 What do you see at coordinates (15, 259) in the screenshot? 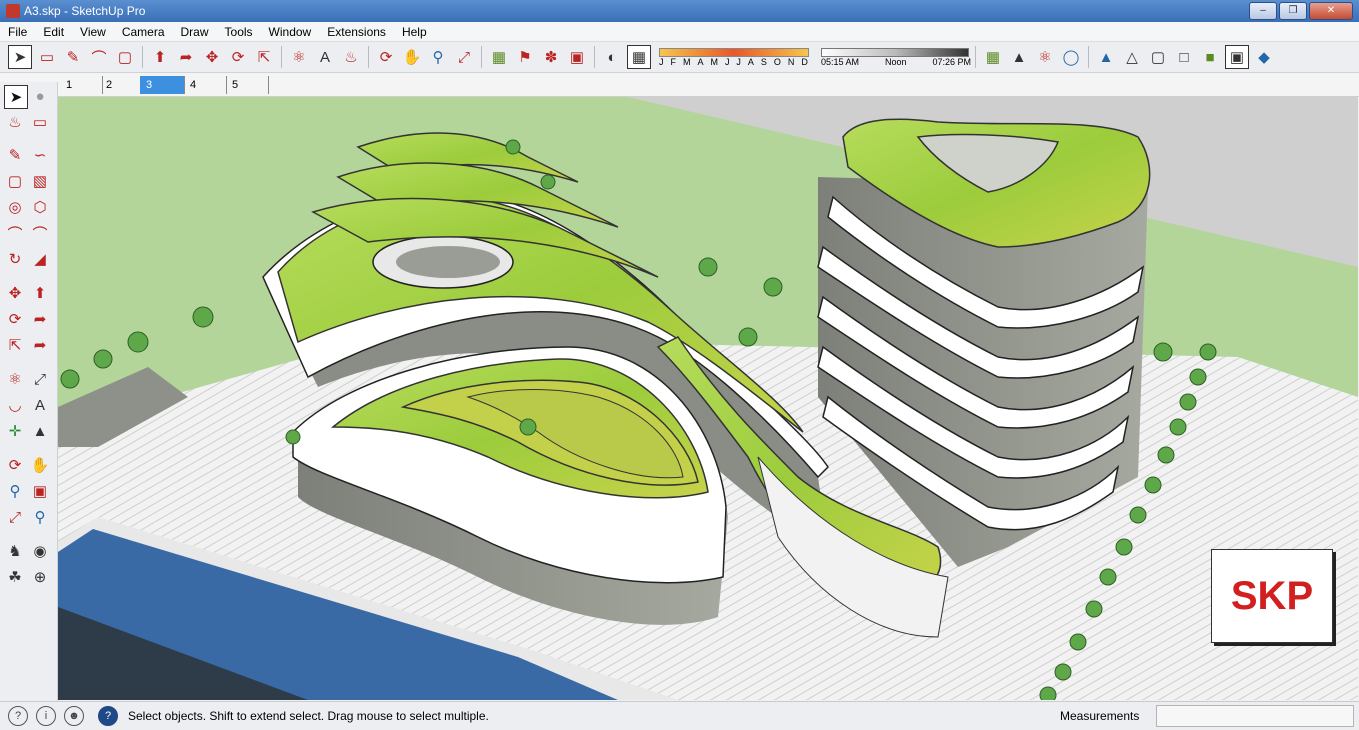
I see `three-point-arc-icon: ↻` at bounding box center [15, 259].